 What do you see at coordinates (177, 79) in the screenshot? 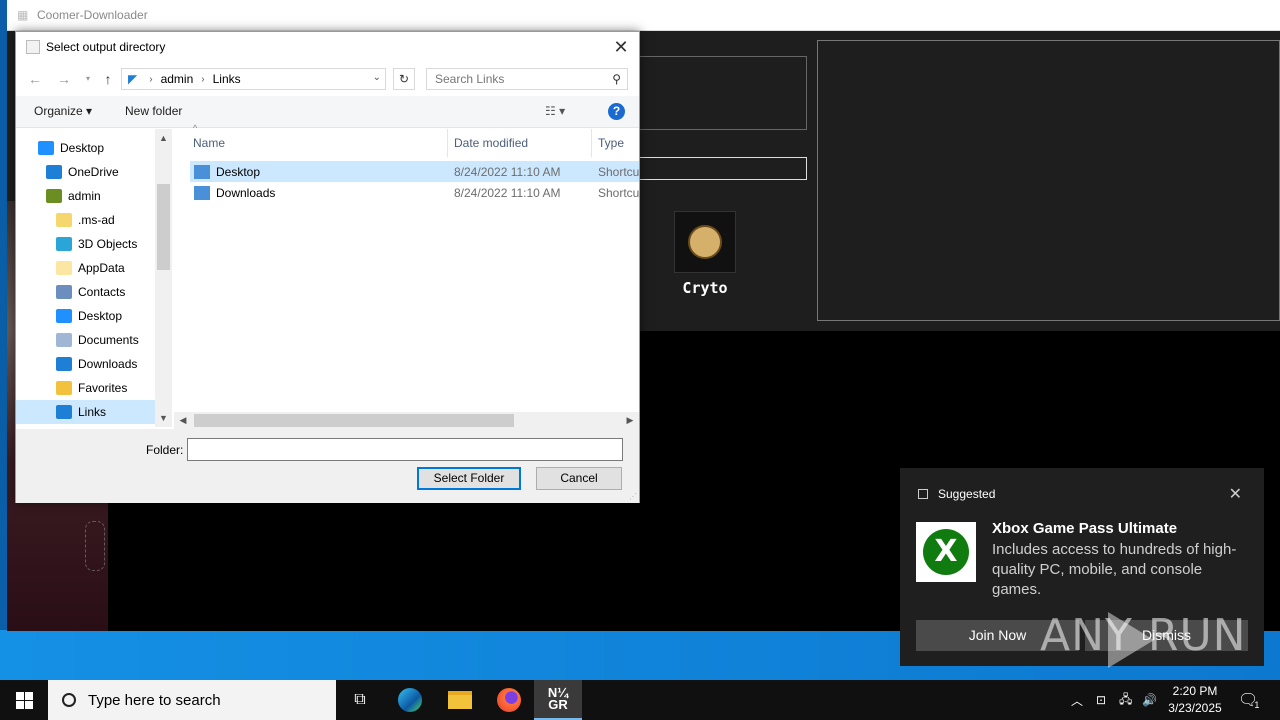
I see `breadcrumb-admin: admin` at bounding box center [177, 79].